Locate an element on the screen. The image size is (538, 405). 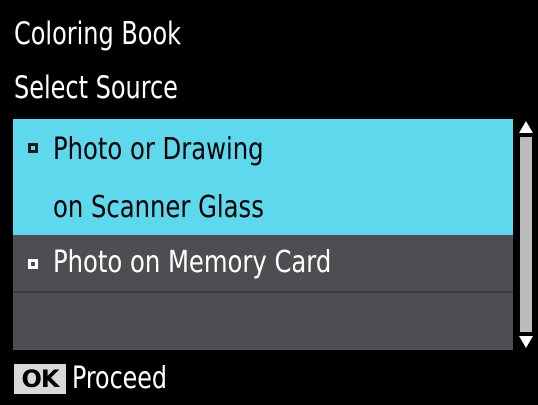
source-option-memory-card: Photo on Memory Card is located at coordinates (263, 264).